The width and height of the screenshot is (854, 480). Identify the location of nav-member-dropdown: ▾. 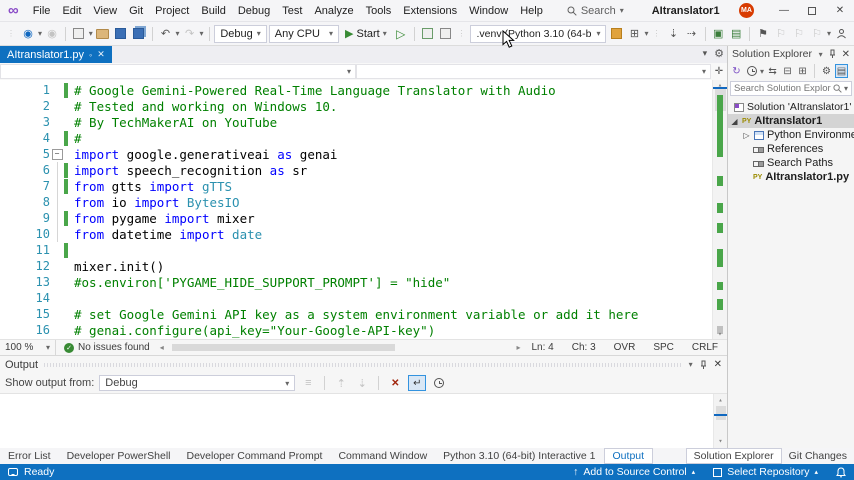
(533, 71).